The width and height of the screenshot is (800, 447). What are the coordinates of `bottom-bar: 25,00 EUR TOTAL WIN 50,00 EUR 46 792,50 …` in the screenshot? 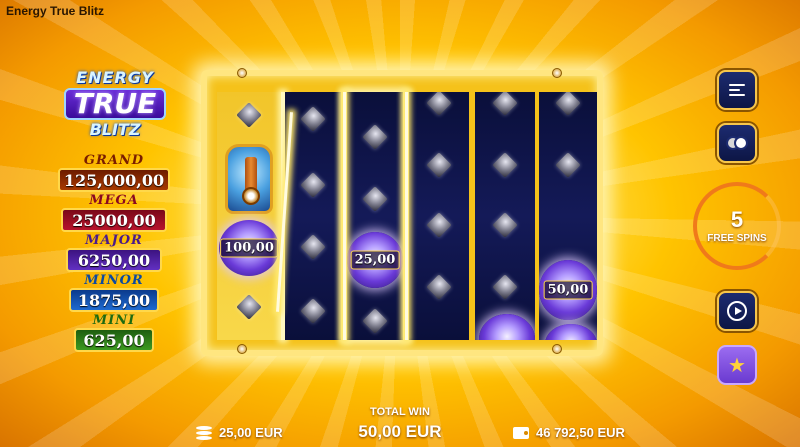 It's located at (400, 423).